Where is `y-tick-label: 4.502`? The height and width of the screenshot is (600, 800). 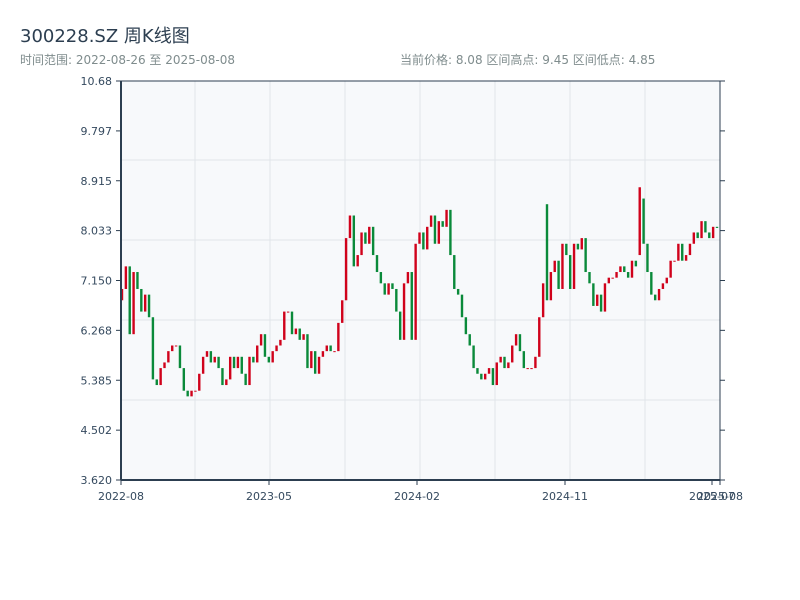
y-tick-label: 4.502 is located at coordinates (97, 430).